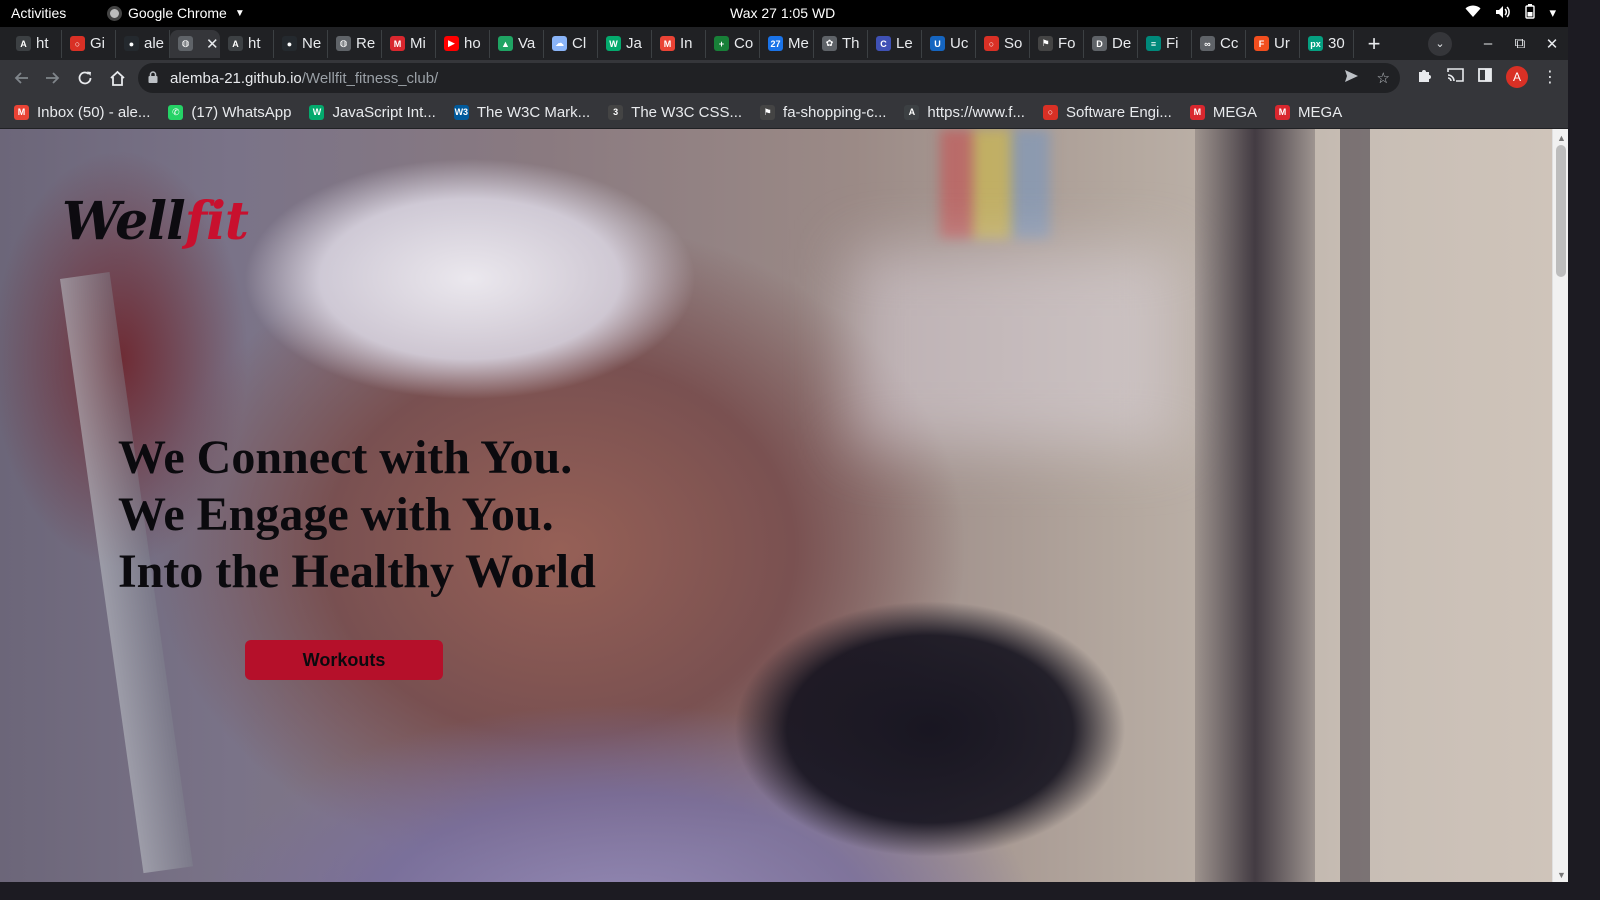  What do you see at coordinates (216, 221) in the screenshot?
I see `logo-text-fit: fit` at bounding box center [216, 221].